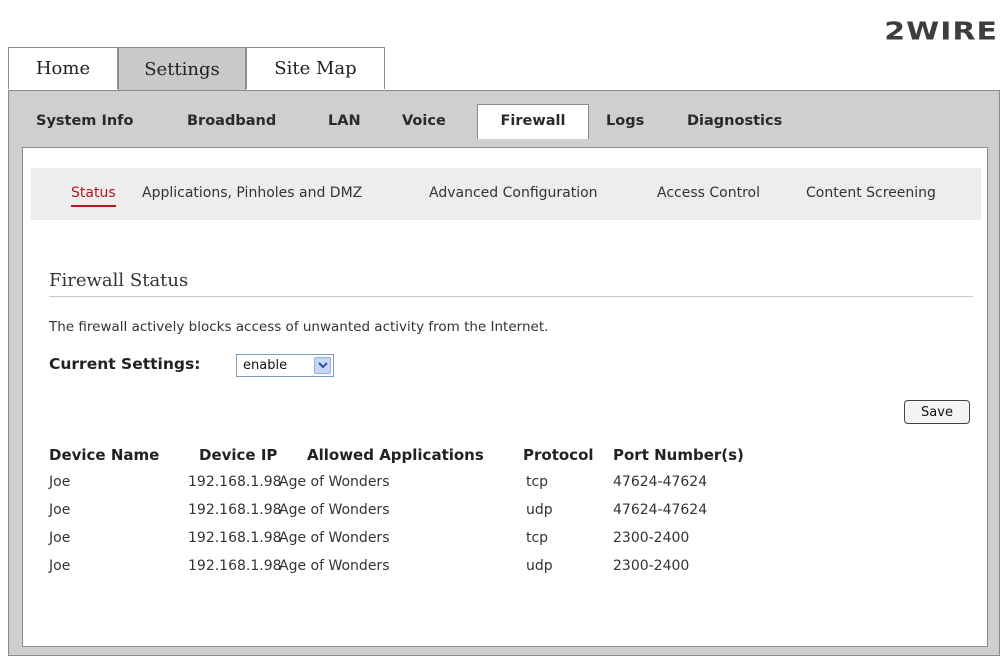  Describe the element at coordinates (265, 365) in the screenshot. I see `current-settings-value: enable` at that location.